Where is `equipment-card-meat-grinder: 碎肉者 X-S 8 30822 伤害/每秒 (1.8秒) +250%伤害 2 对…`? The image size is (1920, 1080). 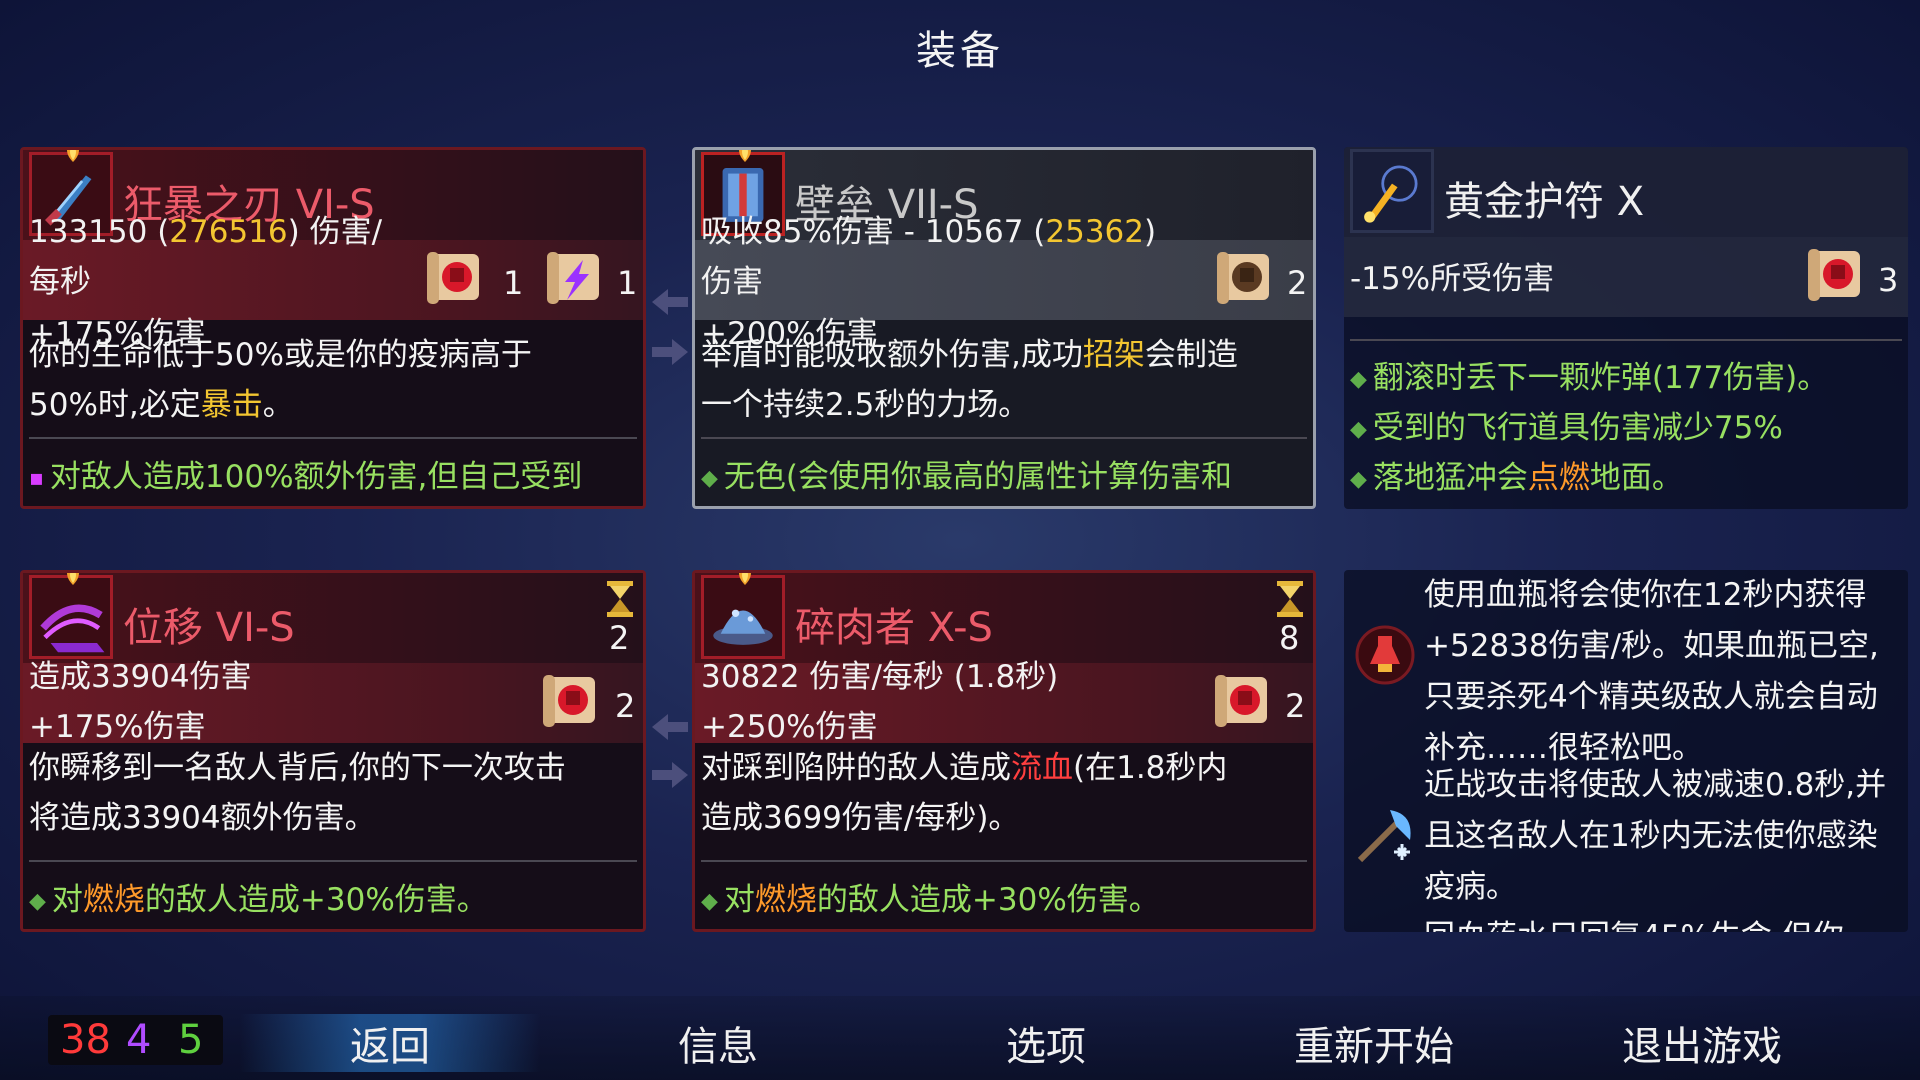
equipment-card-meat-grinder: 碎肉者 X-S 8 30822 伤害/每秒 (1.8秒) +250%伤害 2 对… is located at coordinates (1004, 751).